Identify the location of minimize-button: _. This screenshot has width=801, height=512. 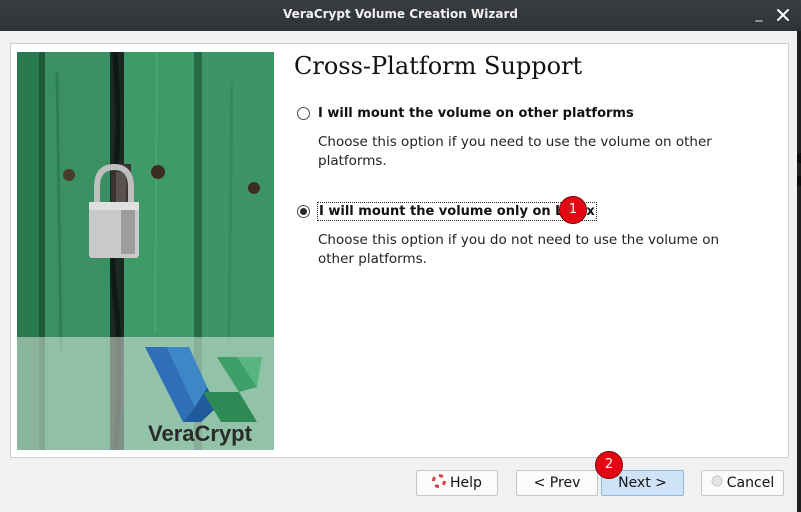
(759, 15).